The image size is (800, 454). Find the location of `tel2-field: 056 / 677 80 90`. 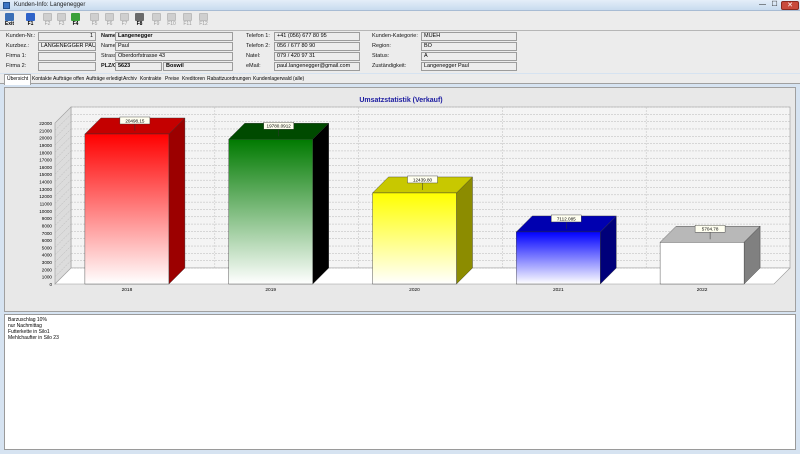

tel2-field: 056 / 677 80 90 is located at coordinates (317, 46).